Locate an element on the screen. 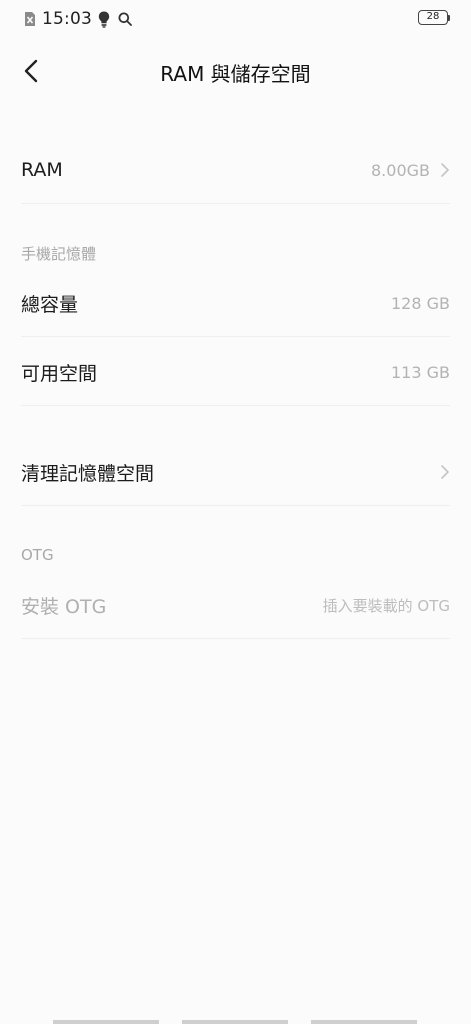 The height and width of the screenshot is (1024, 471). header: RAM 與儲存空間 is located at coordinates (235, 72).